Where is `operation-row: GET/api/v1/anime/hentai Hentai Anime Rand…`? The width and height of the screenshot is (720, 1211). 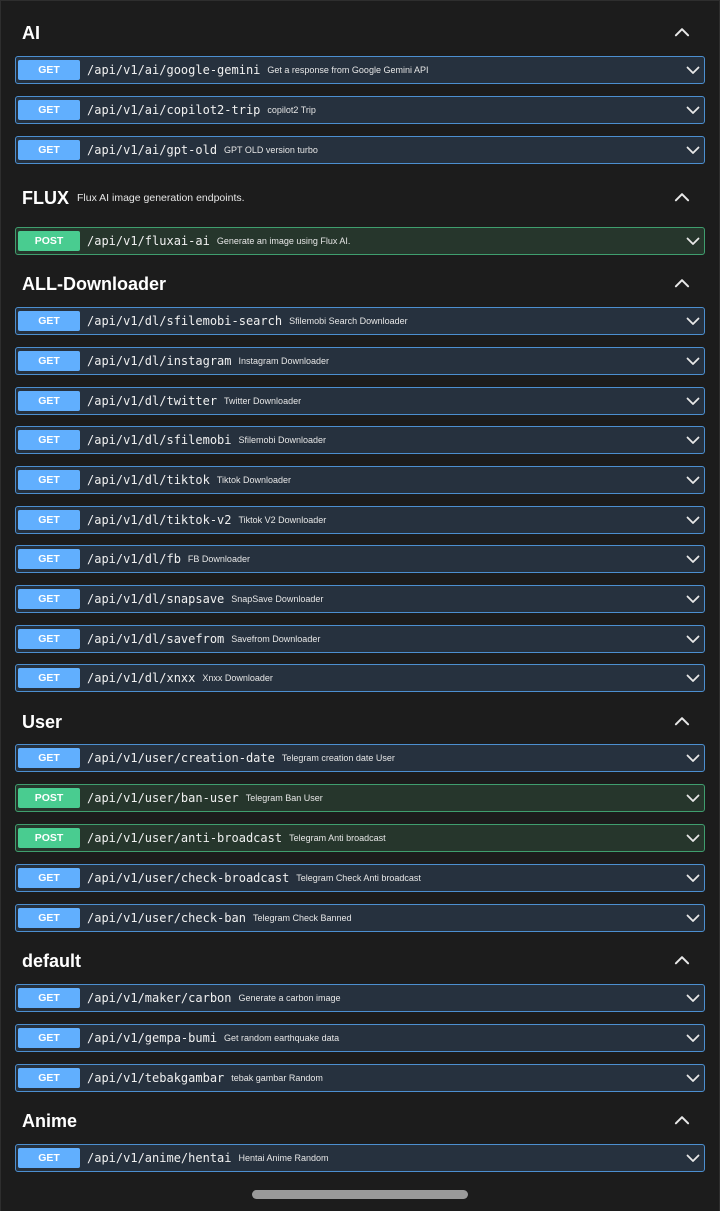
operation-row: GET/api/v1/anime/hentai Hentai Anime Rand… is located at coordinates (360, 1158).